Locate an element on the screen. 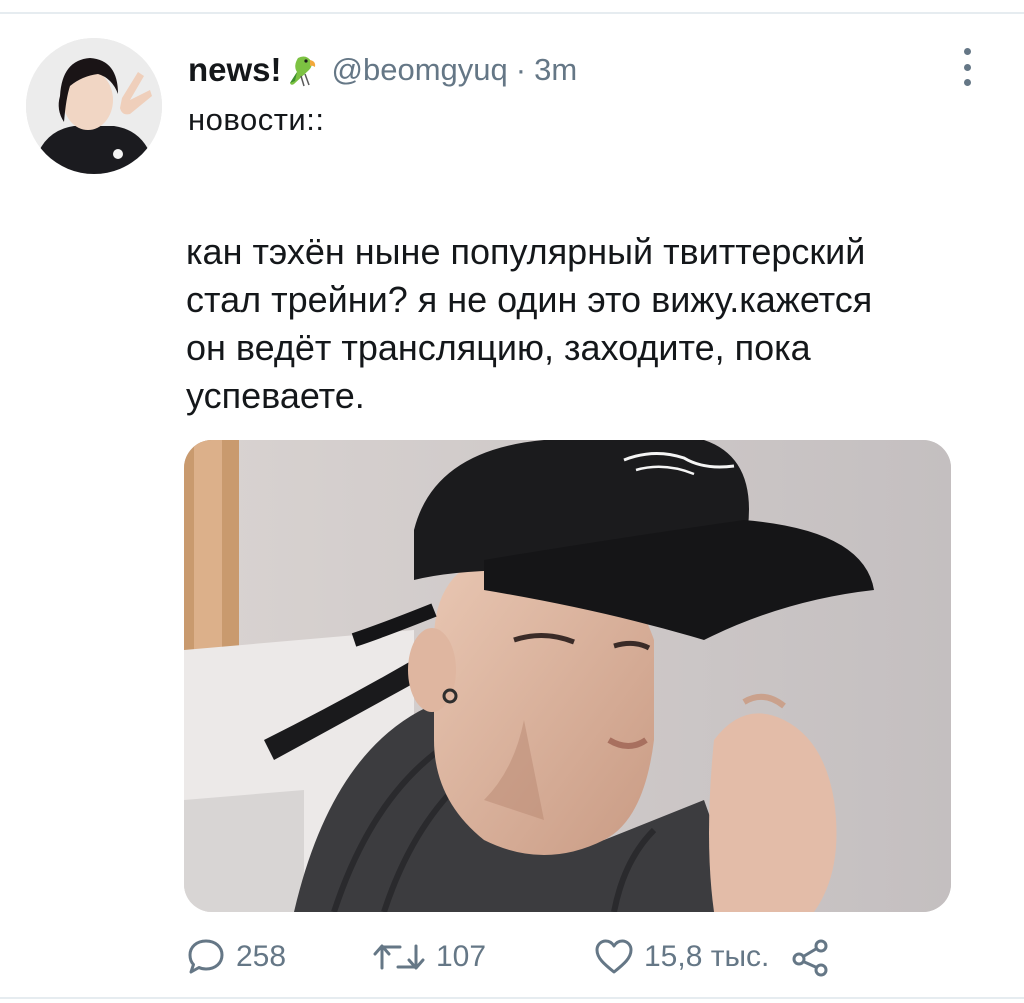 The width and height of the screenshot is (1024, 1003). reply-count: 258 is located at coordinates (261, 956).